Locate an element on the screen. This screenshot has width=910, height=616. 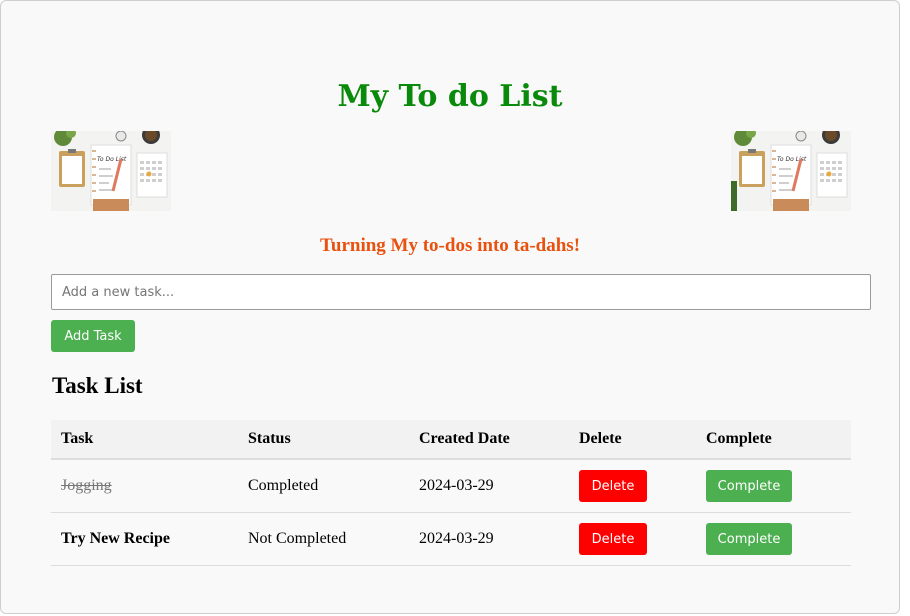
new-task-input is located at coordinates (461, 292).